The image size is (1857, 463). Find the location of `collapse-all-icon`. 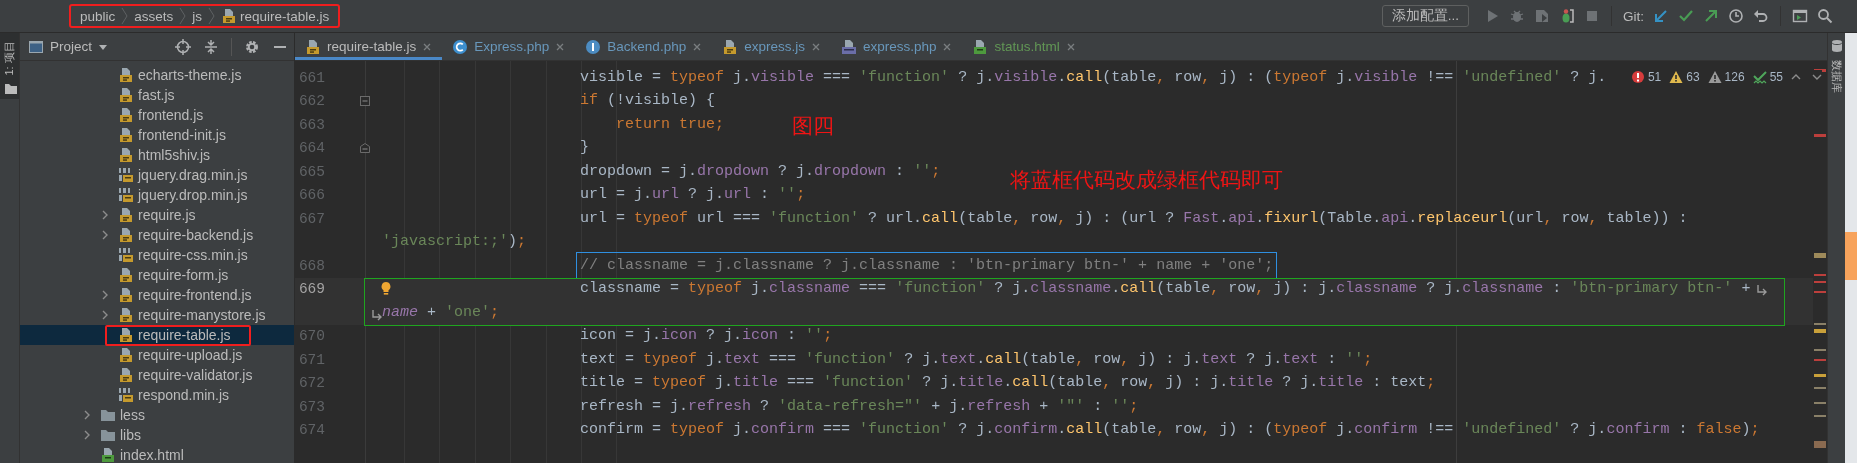

collapse-all-icon is located at coordinates (211, 46).